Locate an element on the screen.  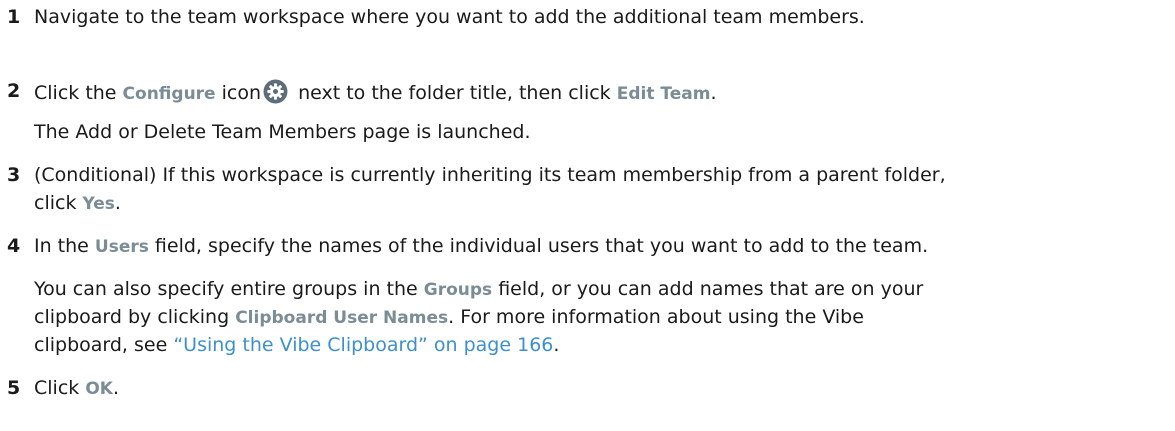
ui-term-edit-team: Edit Team is located at coordinates (663, 94).